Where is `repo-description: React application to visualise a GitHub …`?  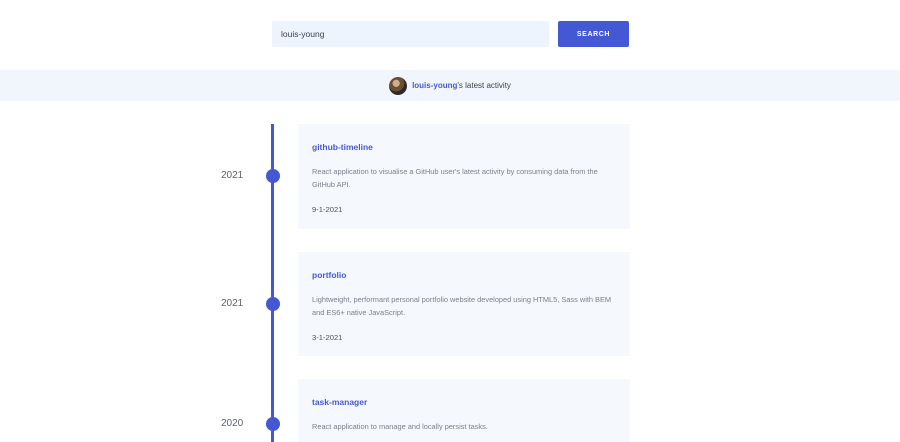 repo-description: React application to visualise a GitHub … is located at coordinates (455, 178).